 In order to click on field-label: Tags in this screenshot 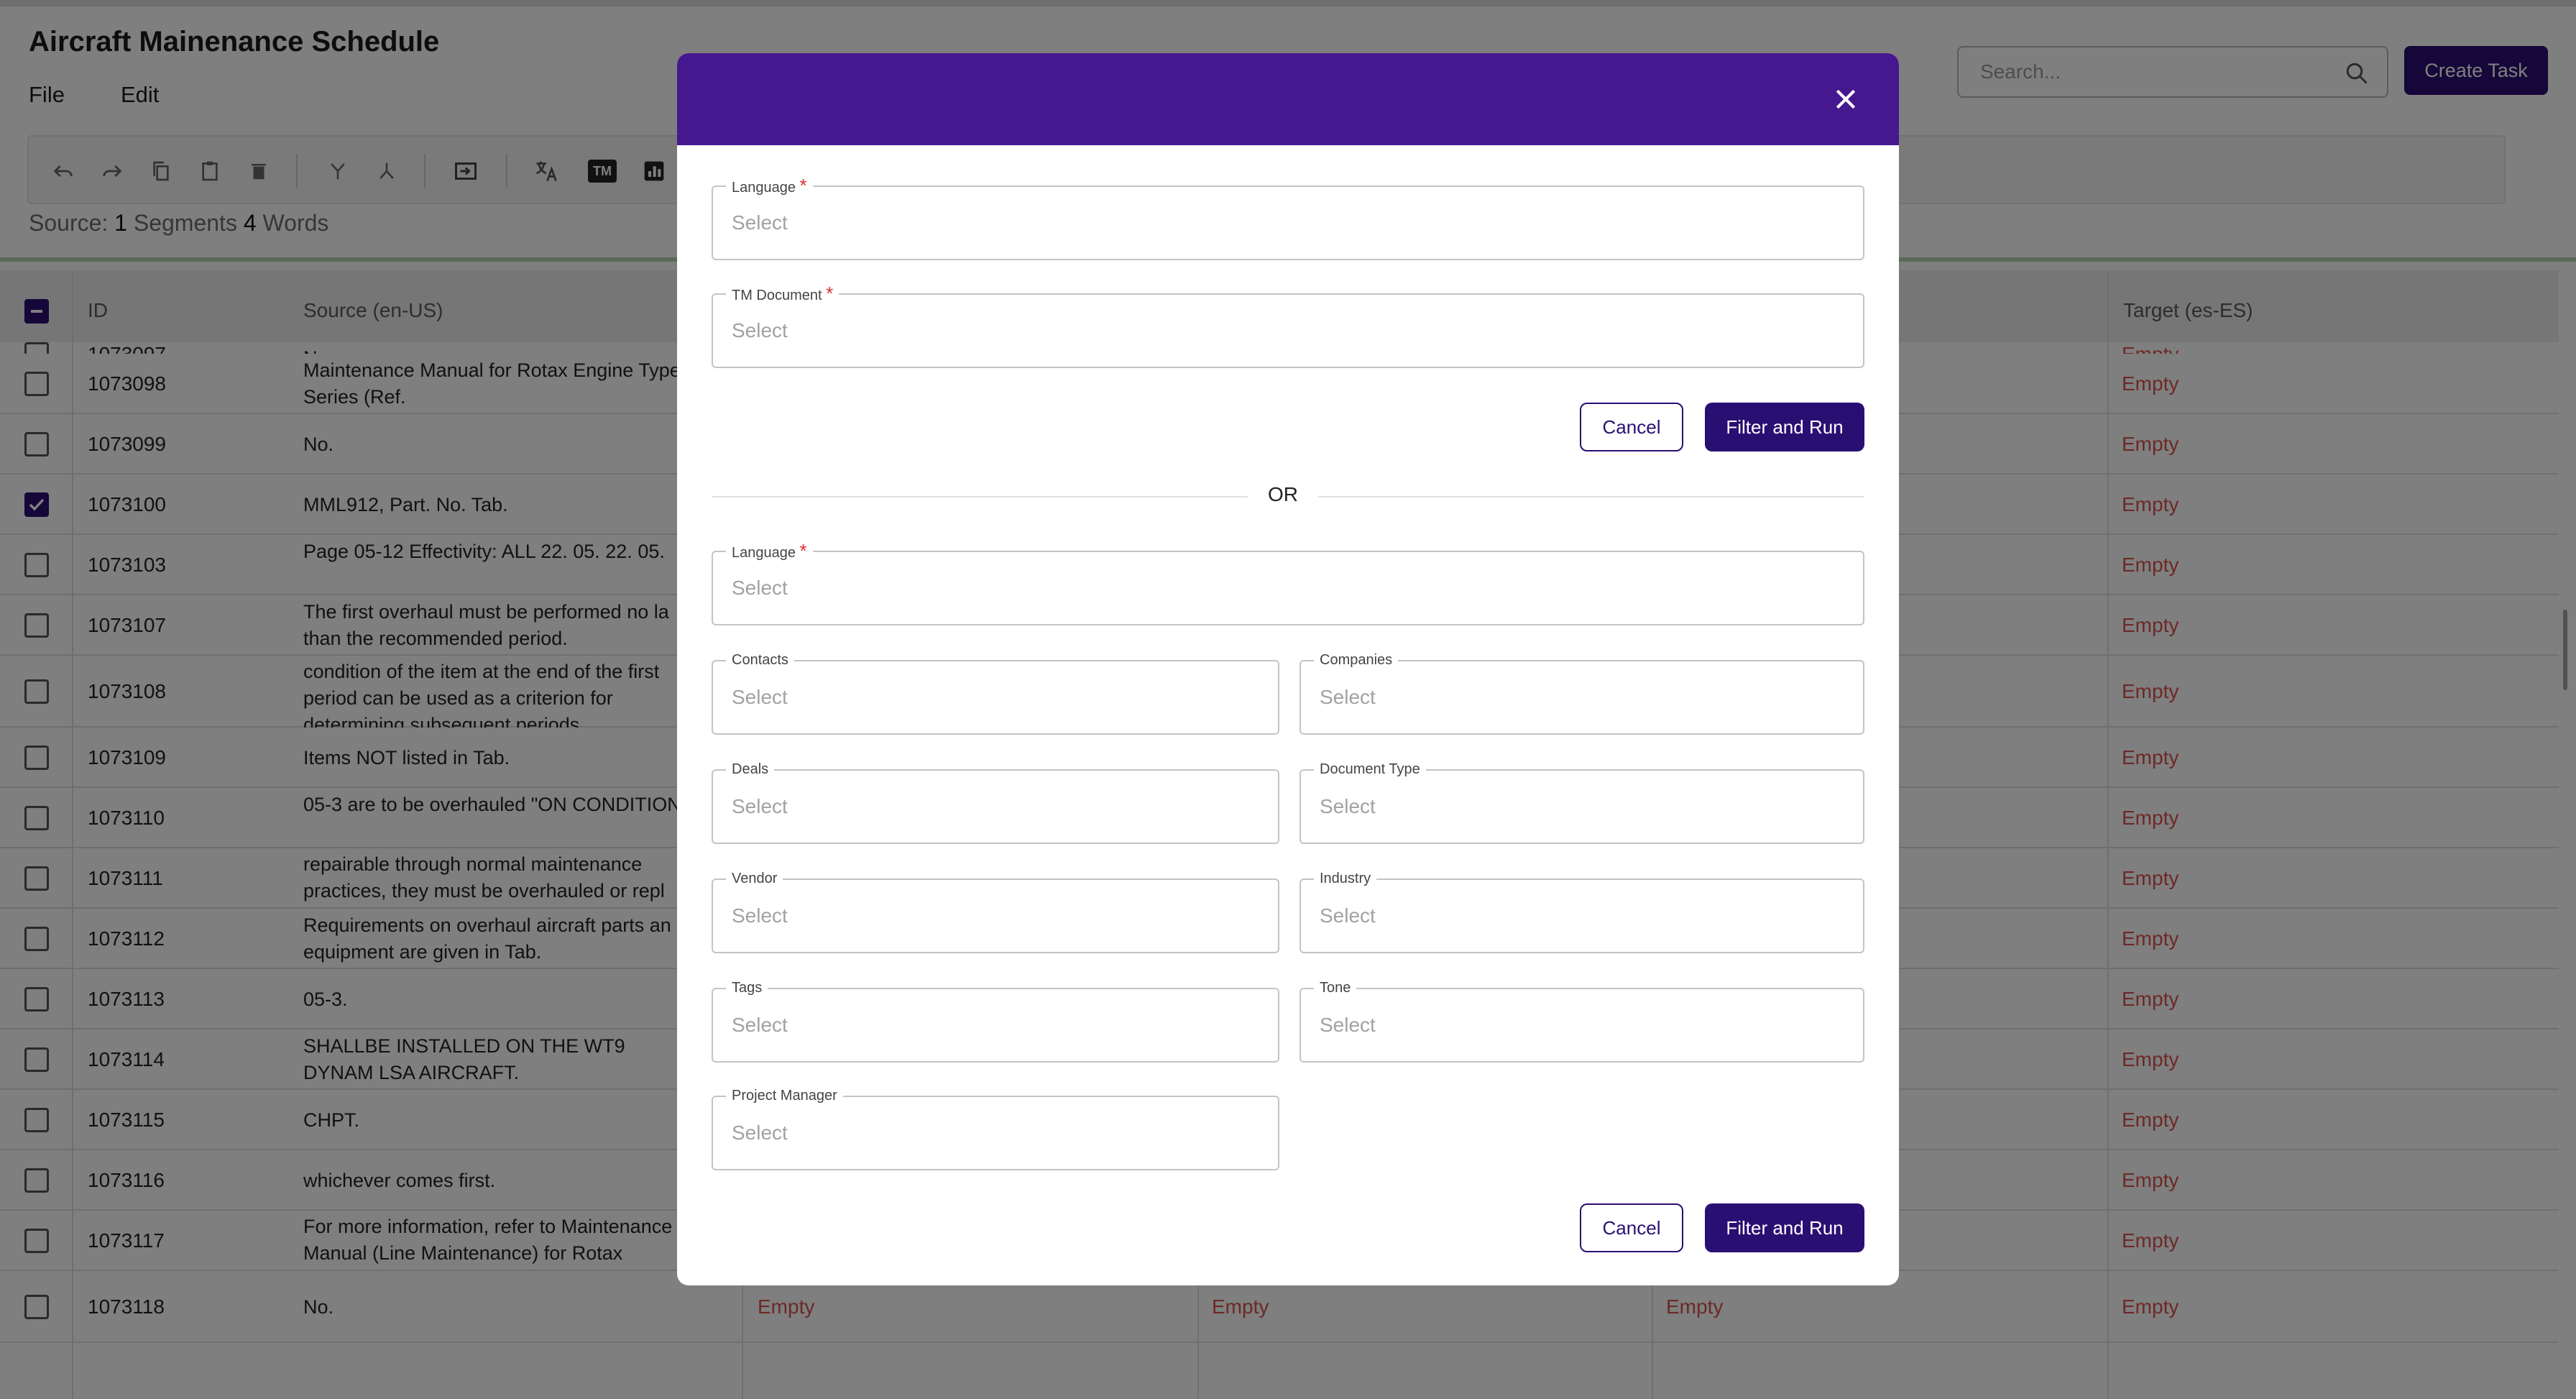, I will do `click(747, 988)`.